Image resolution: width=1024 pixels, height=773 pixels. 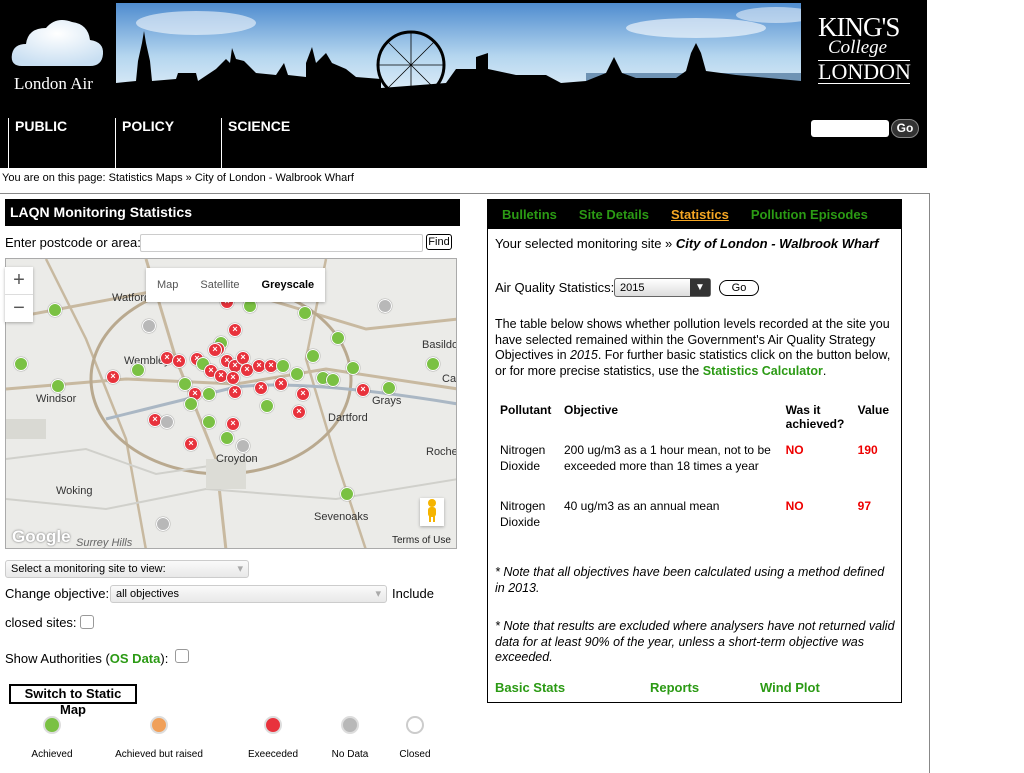 I want to click on map-label-grays: Grays, so click(x=387, y=401).